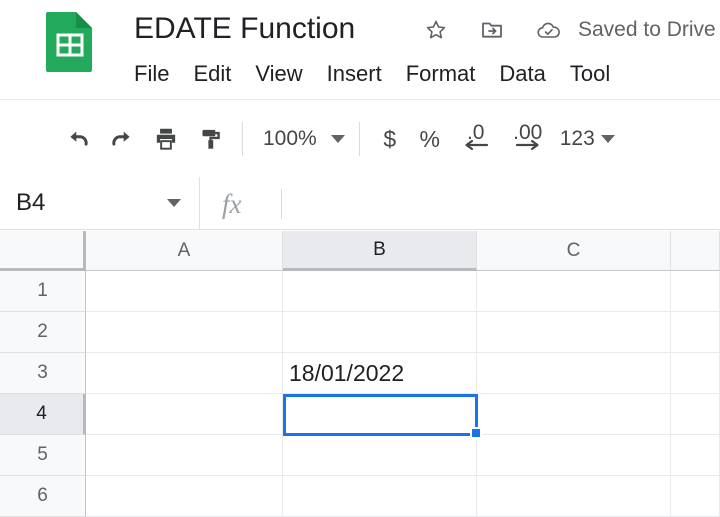 The width and height of the screenshot is (720, 517). Describe the element at coordinates (166, 139) in the screenshot. I see `print-icon` at that location.